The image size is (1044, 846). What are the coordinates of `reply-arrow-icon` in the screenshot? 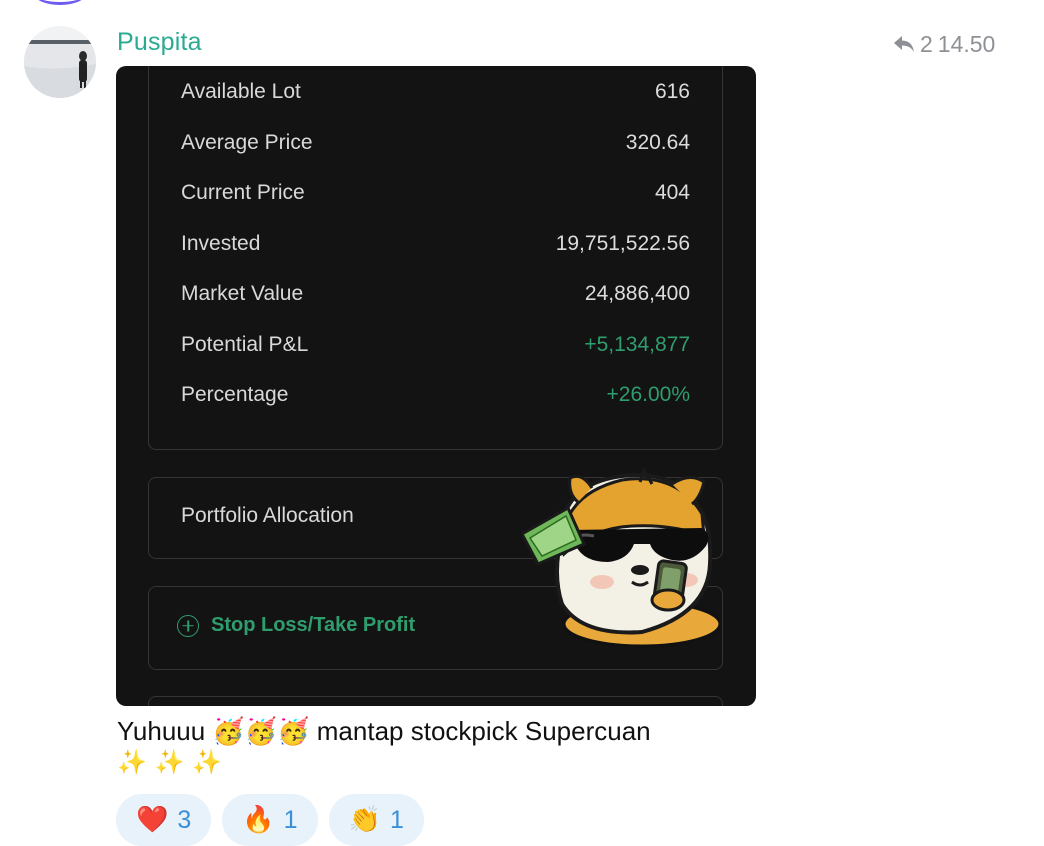 It's located at (904, 44).